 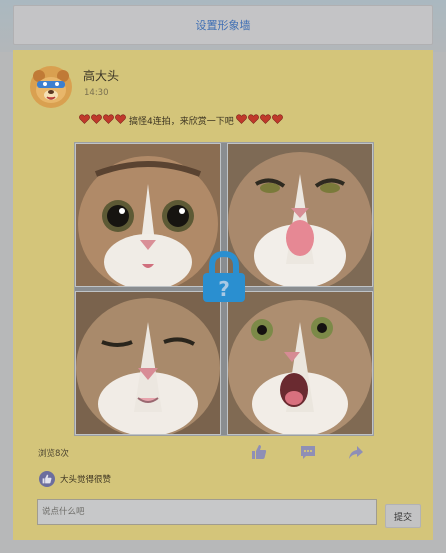 I want to click on hearts-after, so click(x=259, y=120).